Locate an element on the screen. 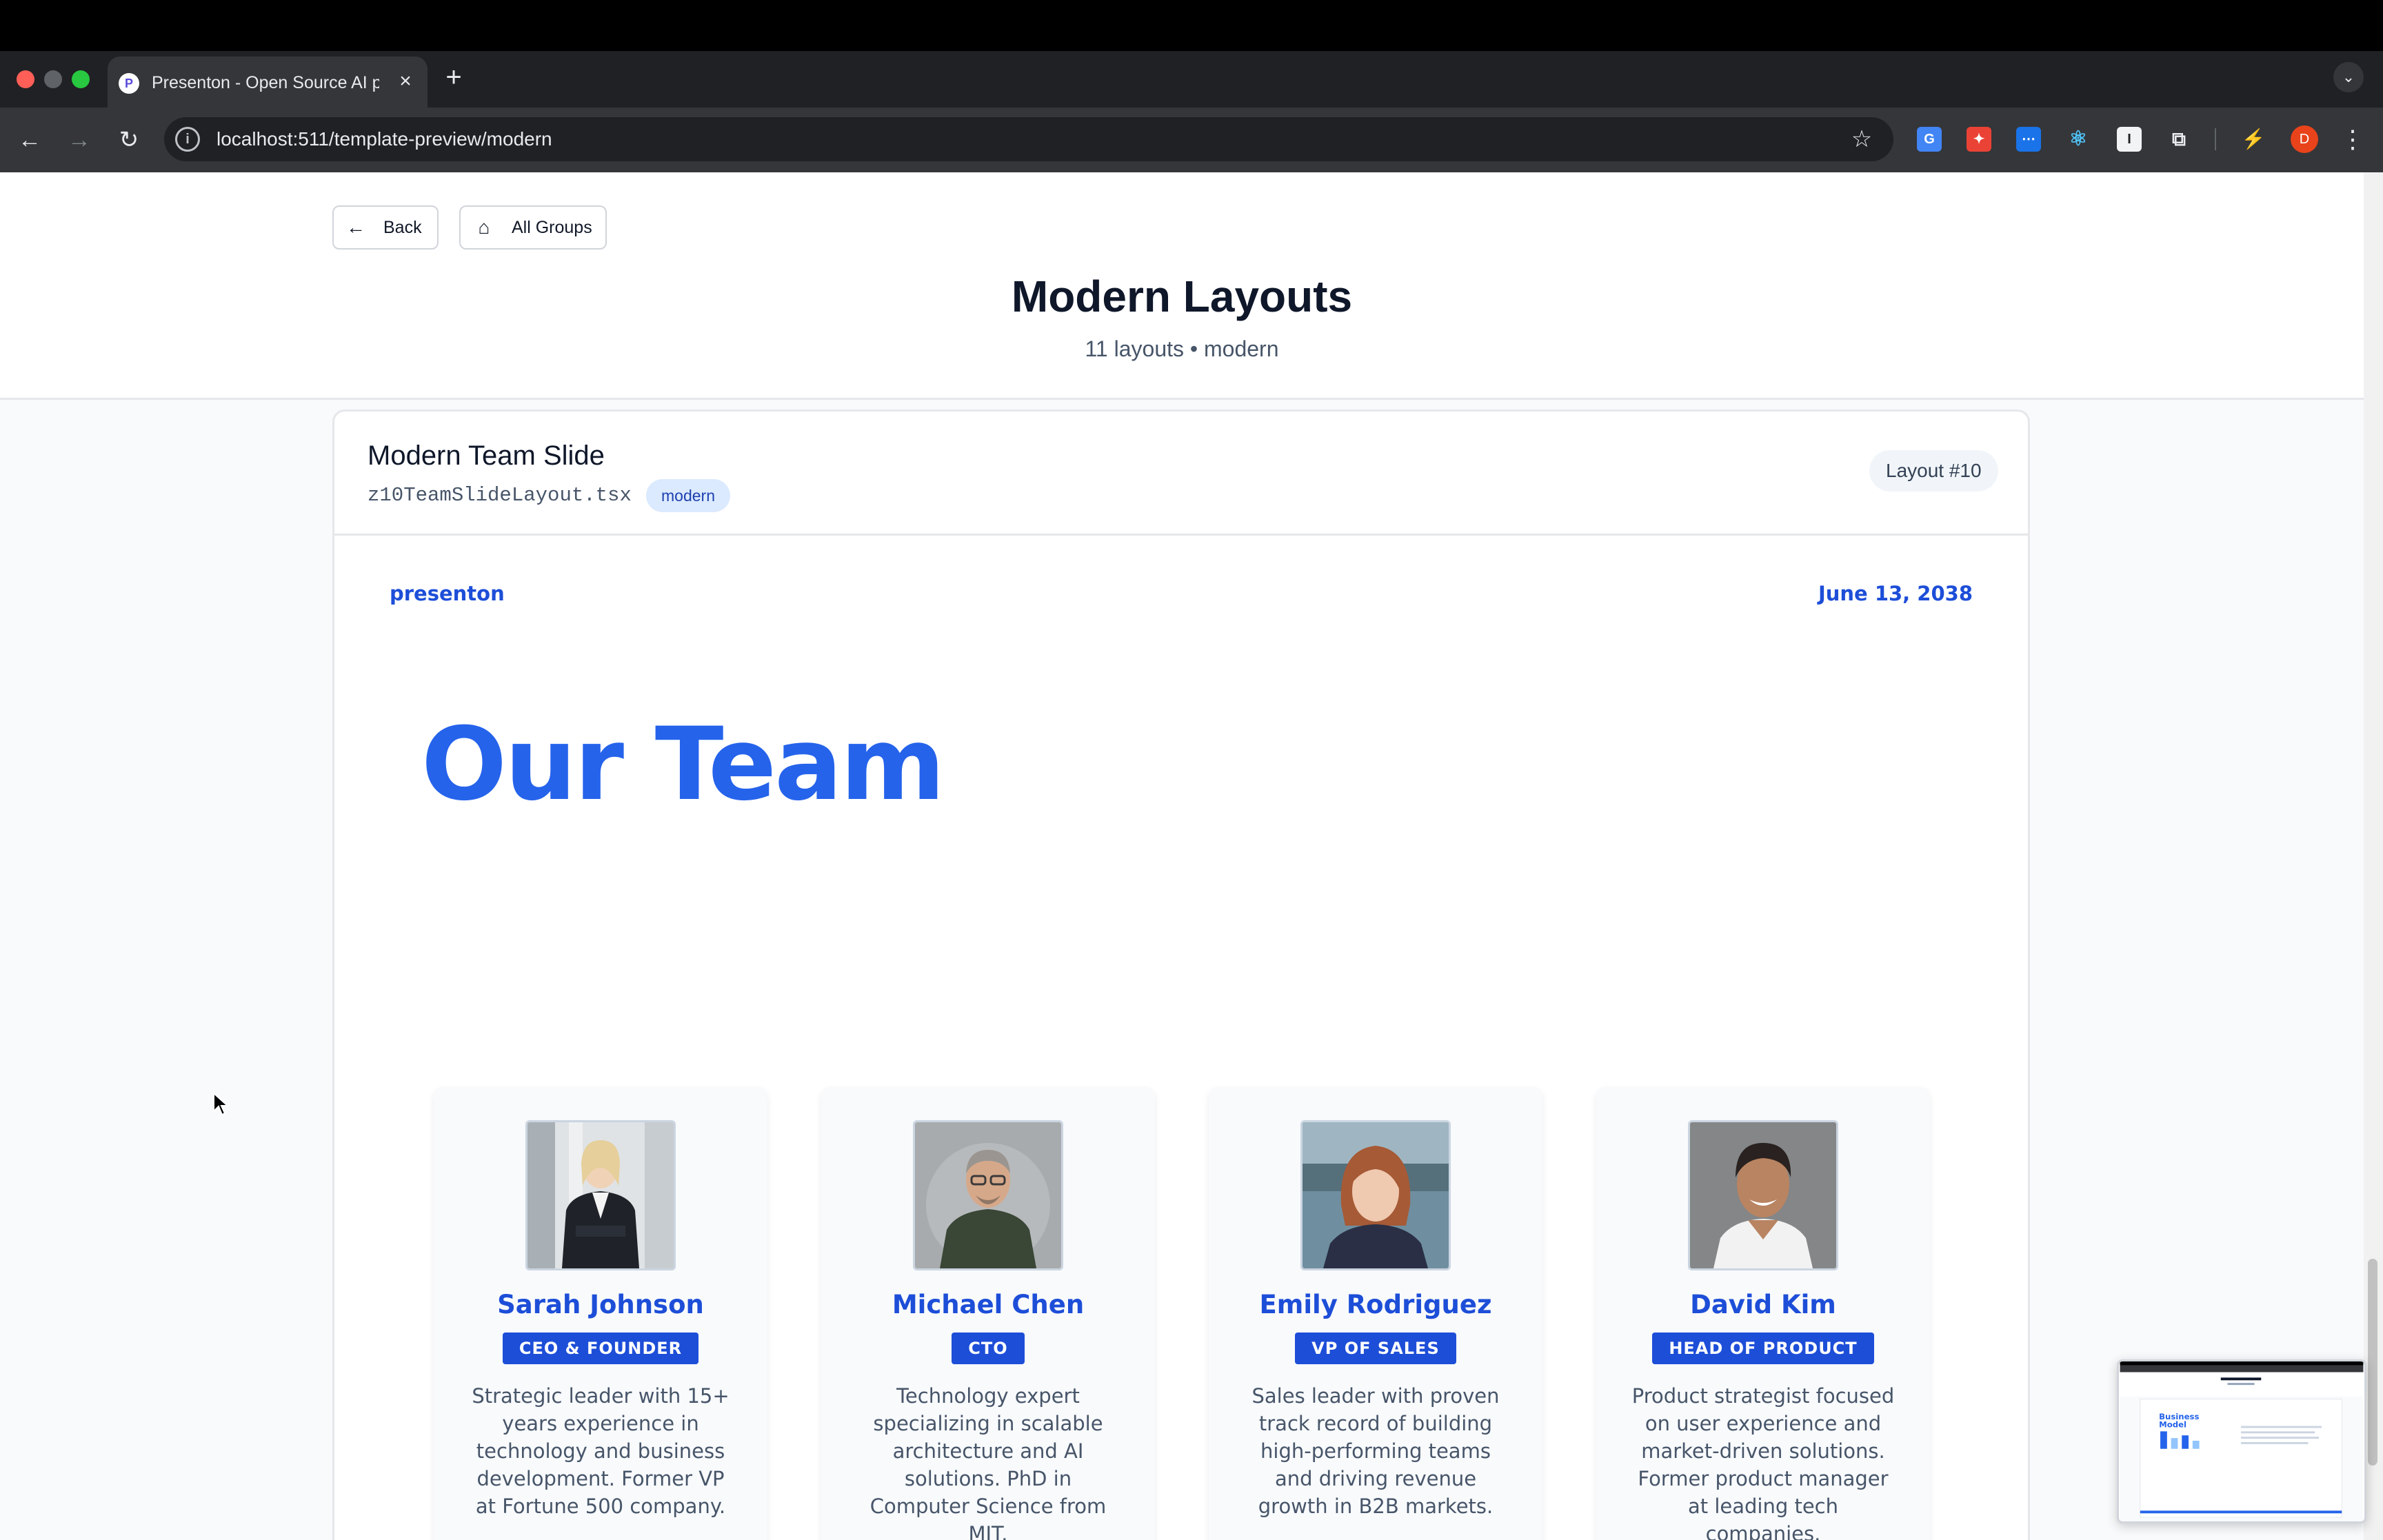 This screenshot has width=2383, height=1540. layout-title: Modern Team Slide is located at coordinates (486, 456).